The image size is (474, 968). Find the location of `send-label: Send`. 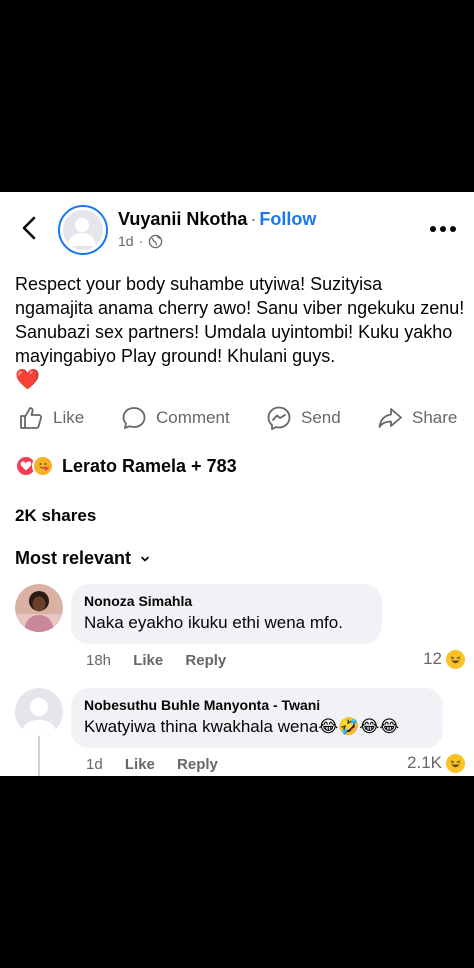

send-label: Send is located at coordinates (321, 417).